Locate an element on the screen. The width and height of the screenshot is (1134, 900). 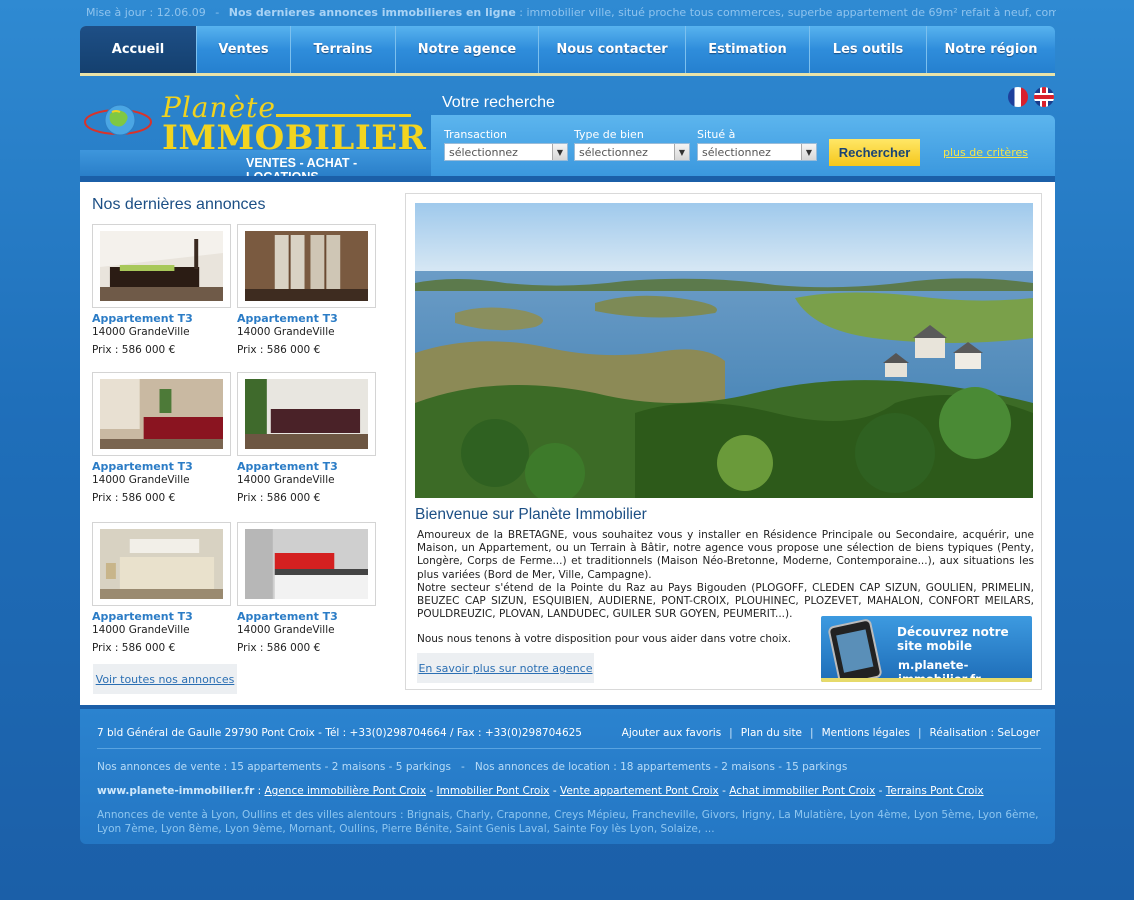
seo-link: Agence immobilière Pont Croix is located at coordinates (345, 791).